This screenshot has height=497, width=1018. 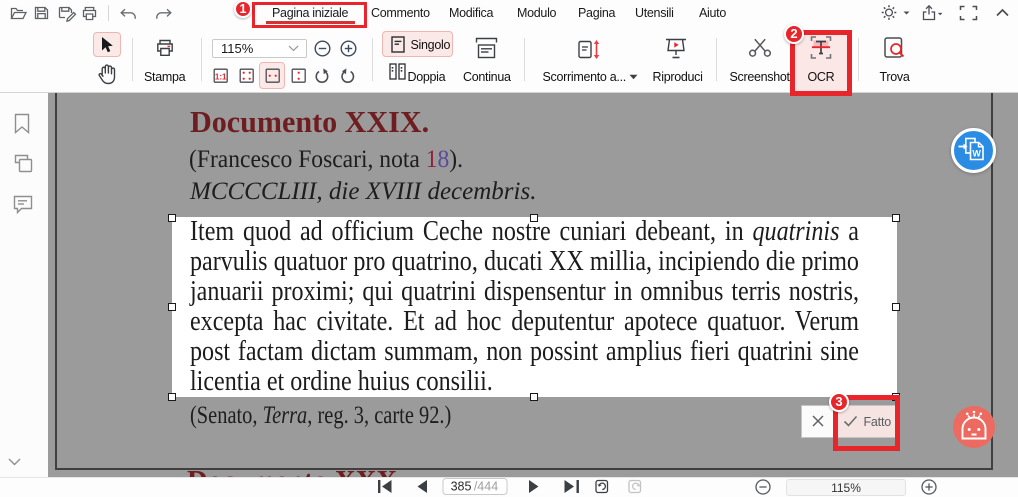 I want to click on svg-text: 1:1, so click(x=221, y=76).